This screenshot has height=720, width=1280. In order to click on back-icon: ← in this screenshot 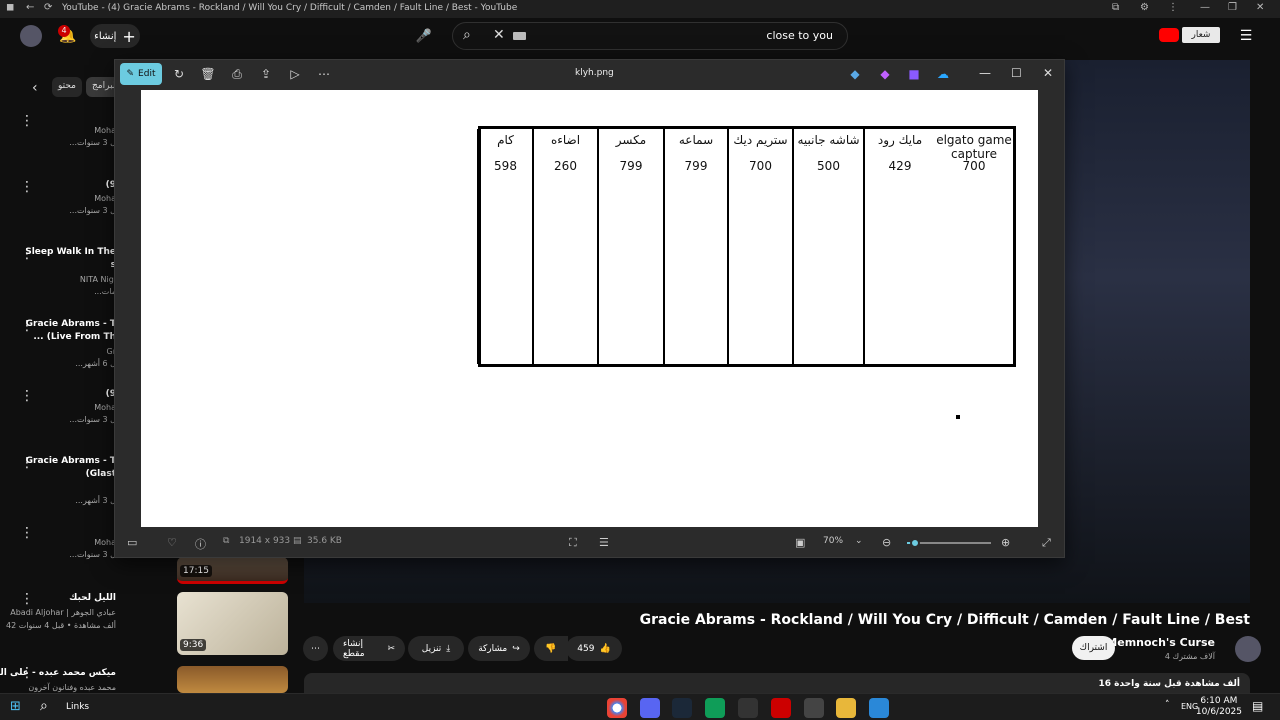, I will do `click(30, 7)`.